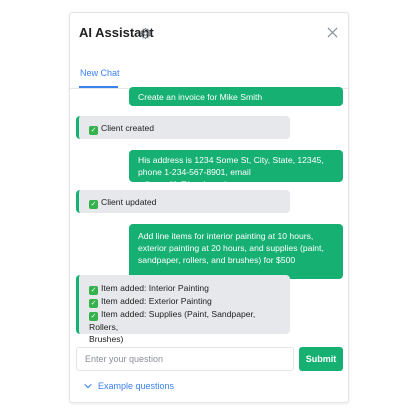 This screenshot has height=415, width=418. I want to click on gear-icon, so click(145, 33).